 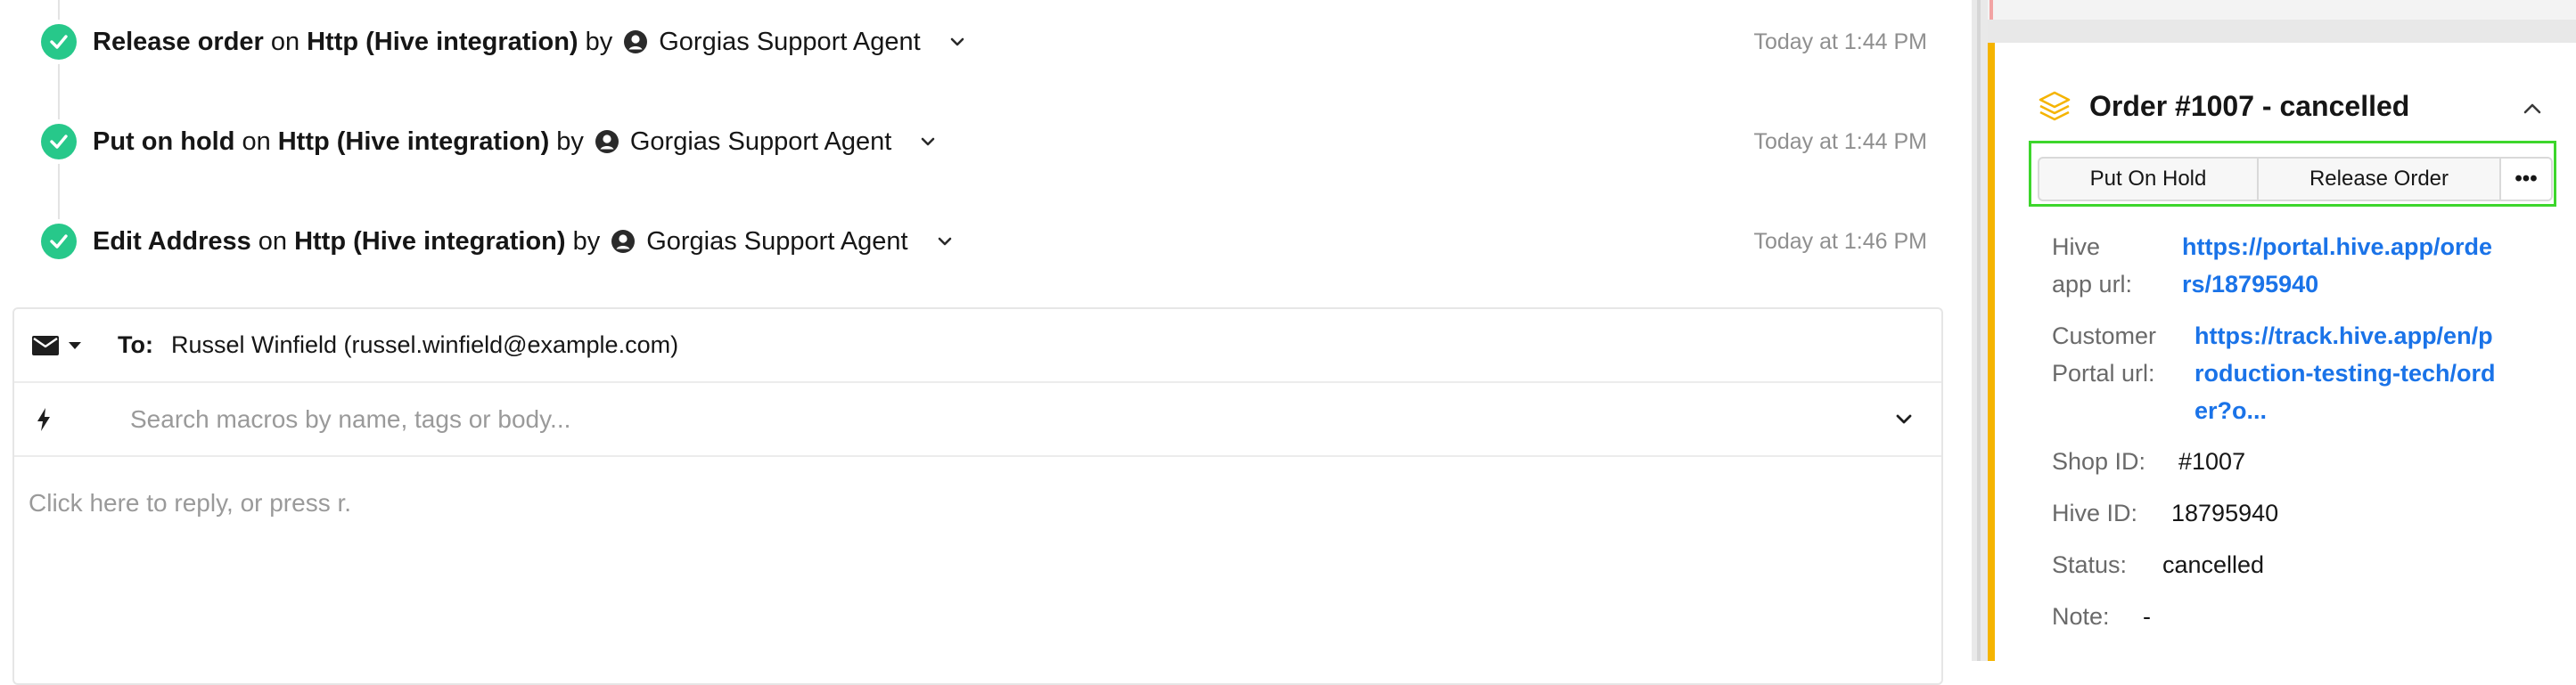 I want to click on mail-icon, so click(x=45, y=345).